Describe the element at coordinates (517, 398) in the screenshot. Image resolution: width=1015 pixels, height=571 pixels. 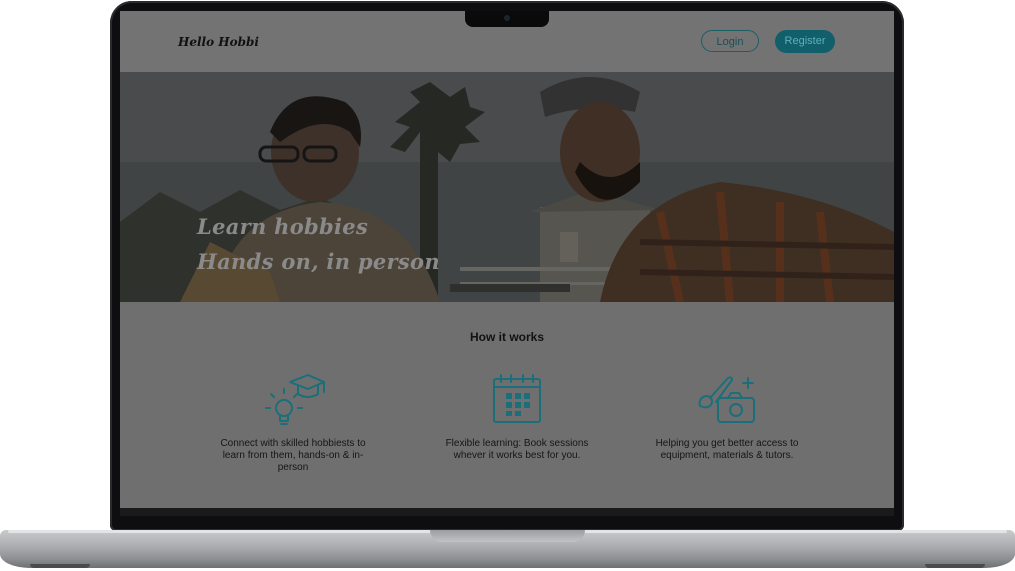
I see `calendar-icon` at that location.